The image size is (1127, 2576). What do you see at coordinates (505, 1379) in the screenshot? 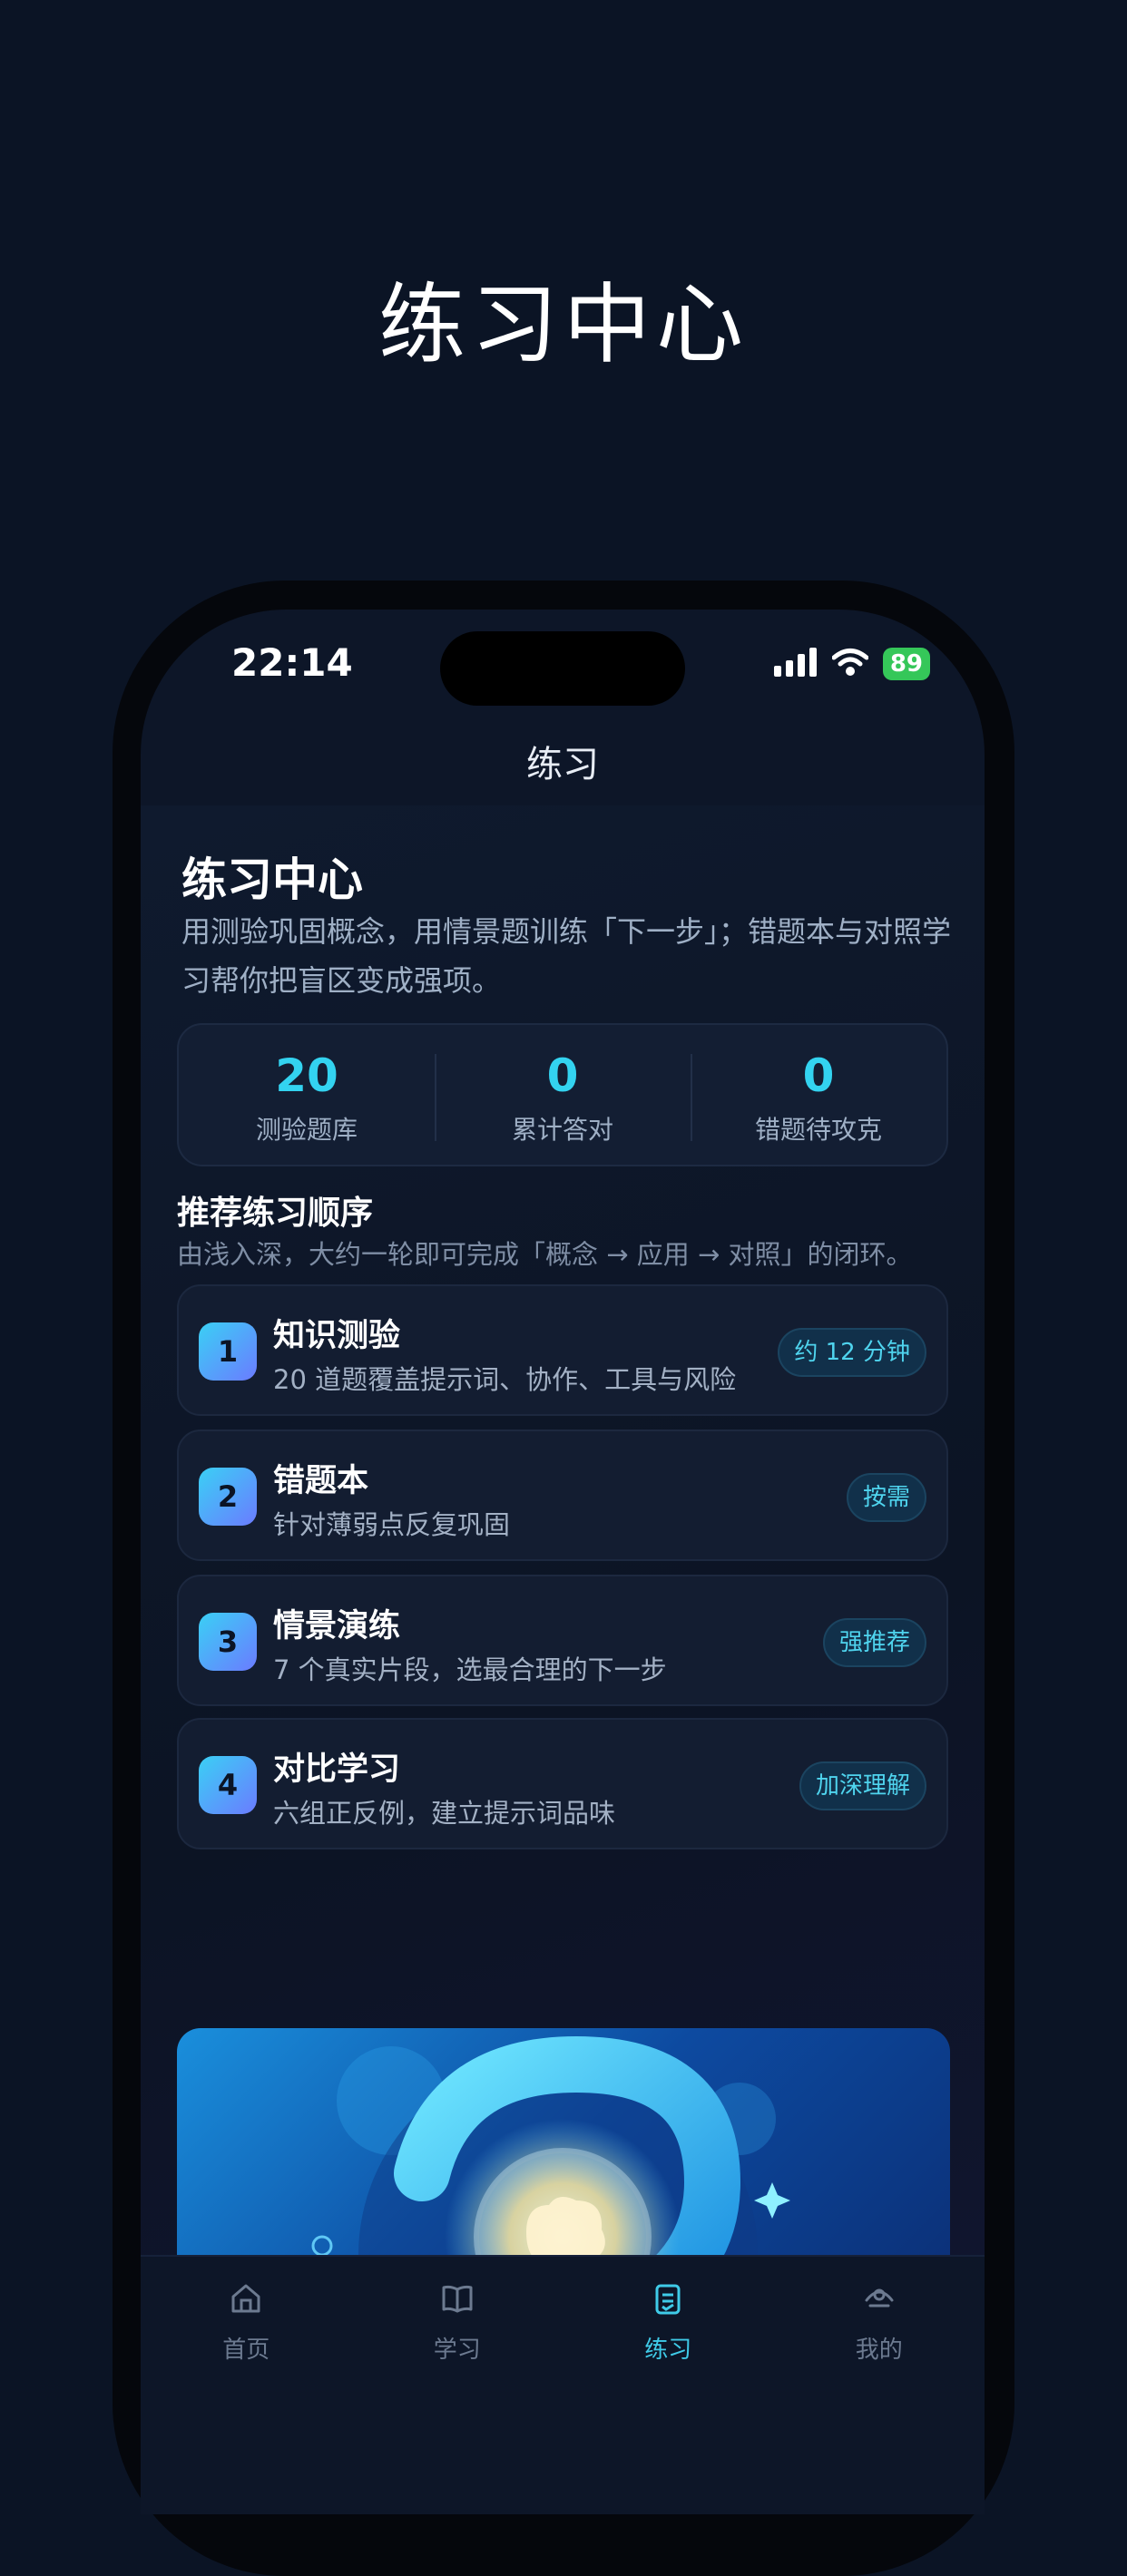
I see `step-subtitle: 20 道题覆盖提示词、协作、工具与风险` at bounding box center [505, 1379].